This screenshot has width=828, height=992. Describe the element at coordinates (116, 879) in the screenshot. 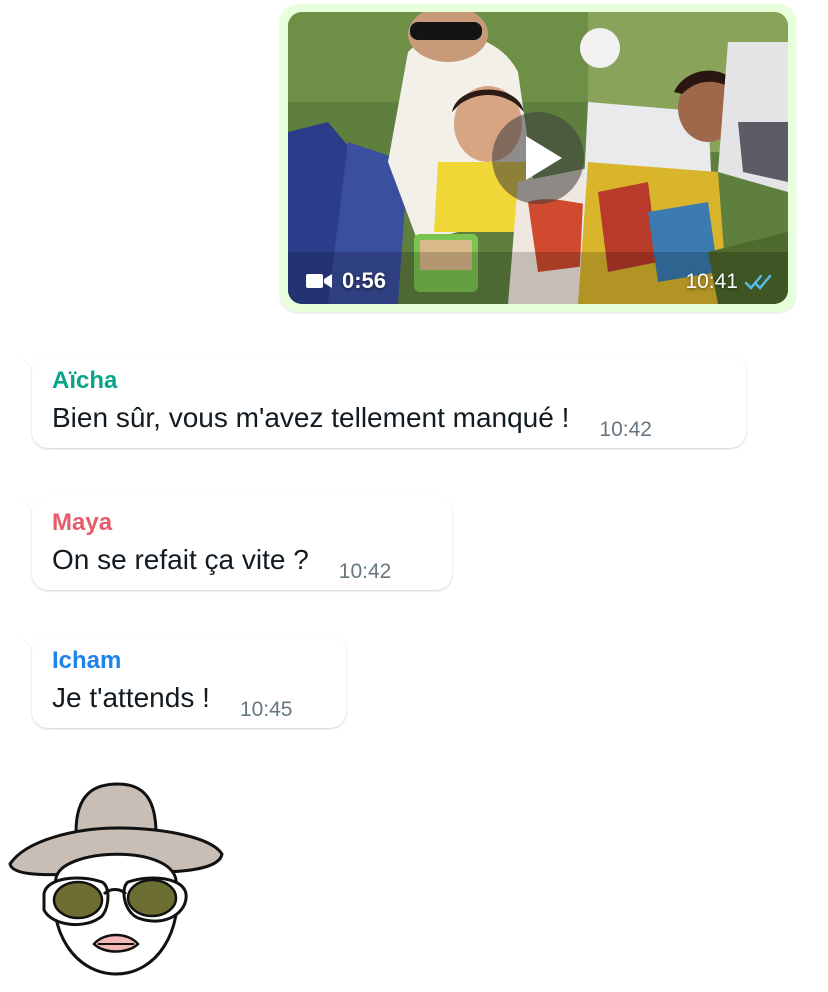

I see `sticker-image` at that location.